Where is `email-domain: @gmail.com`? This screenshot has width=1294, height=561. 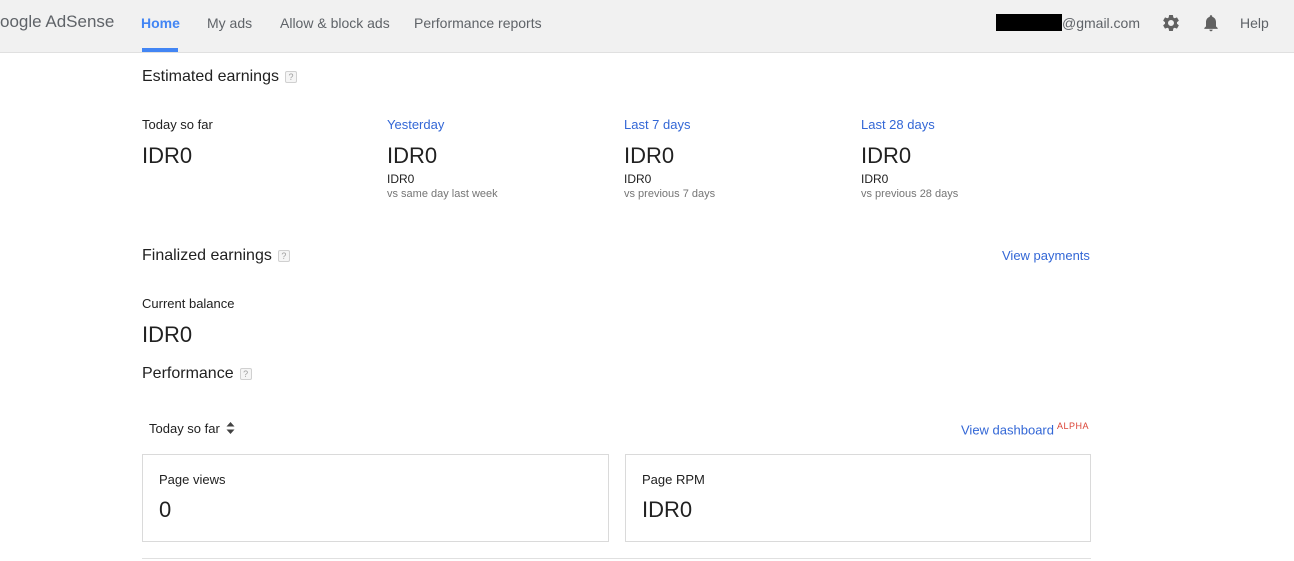 email-domain: @gmail.com is located at coordinates (1101, 23).